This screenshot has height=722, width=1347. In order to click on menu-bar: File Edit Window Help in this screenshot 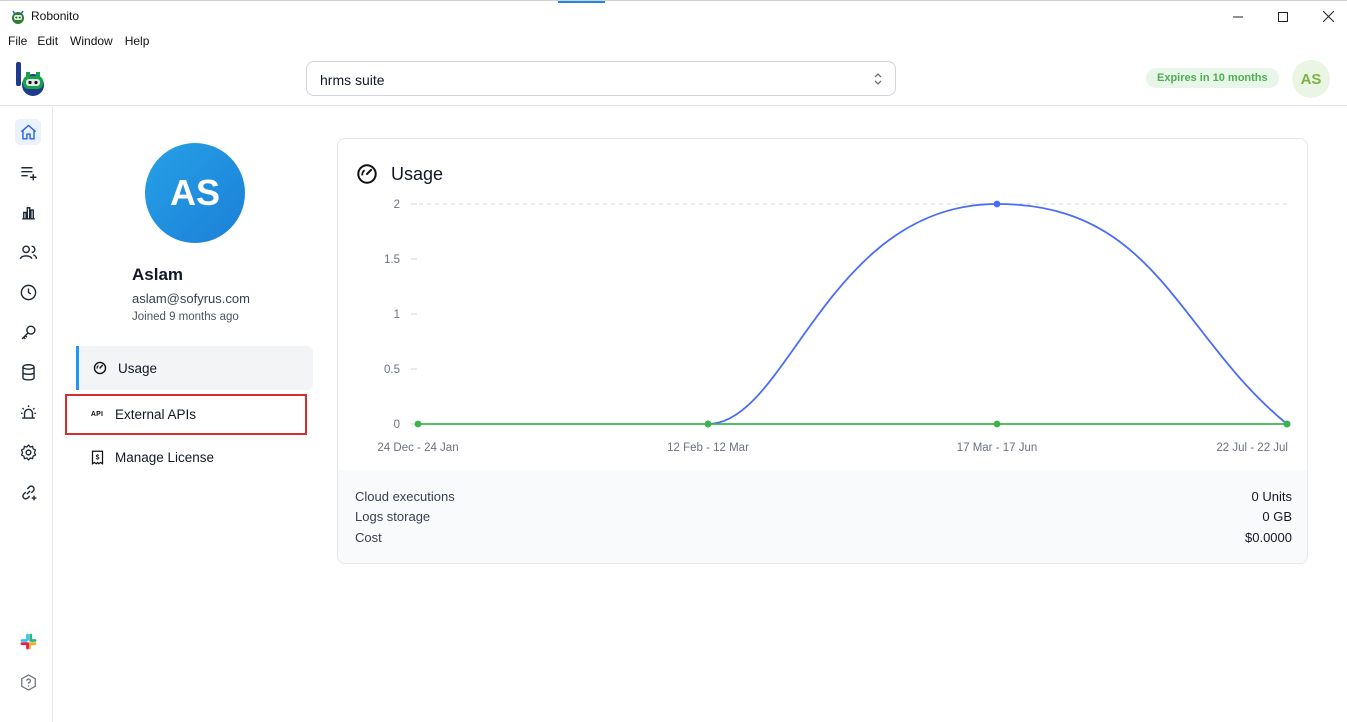, I will do `click(74, 41)`.